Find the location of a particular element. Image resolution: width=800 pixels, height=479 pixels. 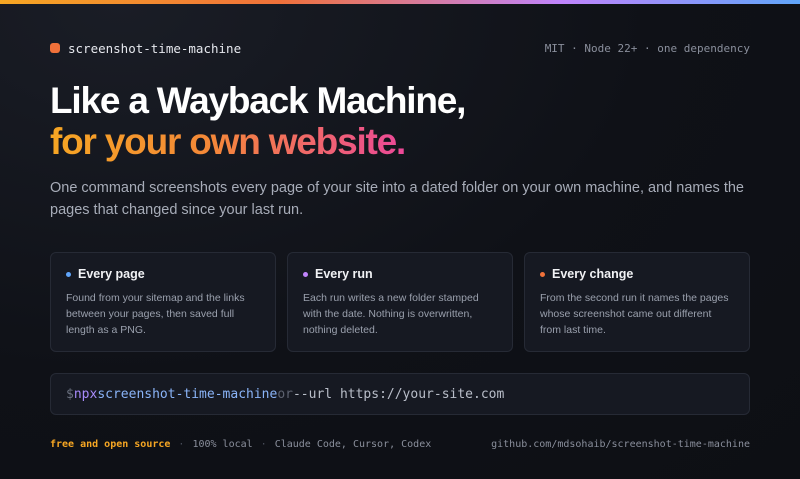

command-url-flag: --url https://your-site.com is located at coordinates (398, 394).